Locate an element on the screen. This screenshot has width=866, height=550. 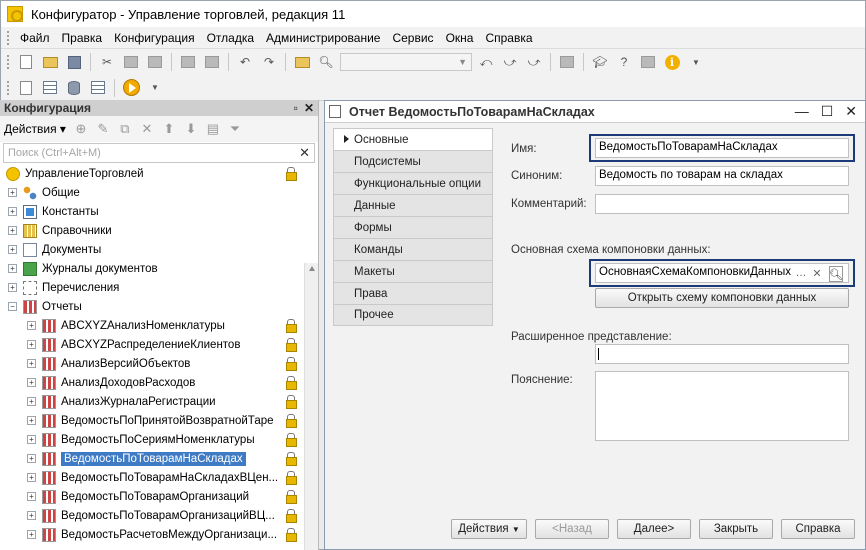
tab-forms: Формы is located at coordinates (413, 227).